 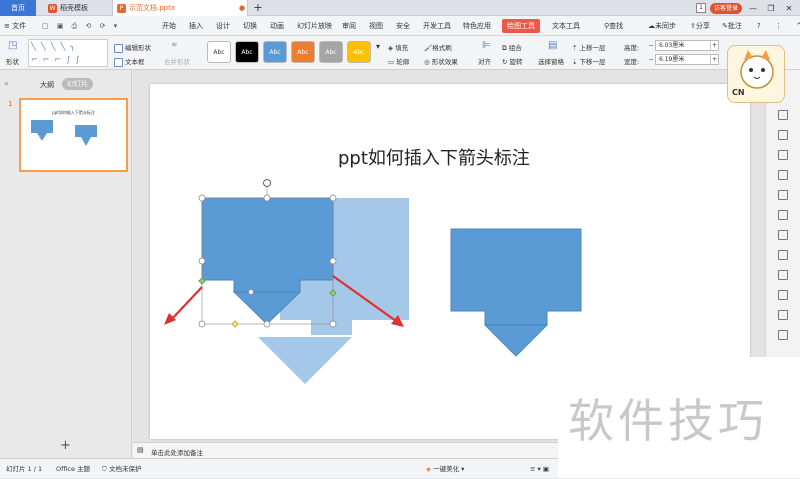 I want to click on tab-home: 首页, so click(x=18, y=8).